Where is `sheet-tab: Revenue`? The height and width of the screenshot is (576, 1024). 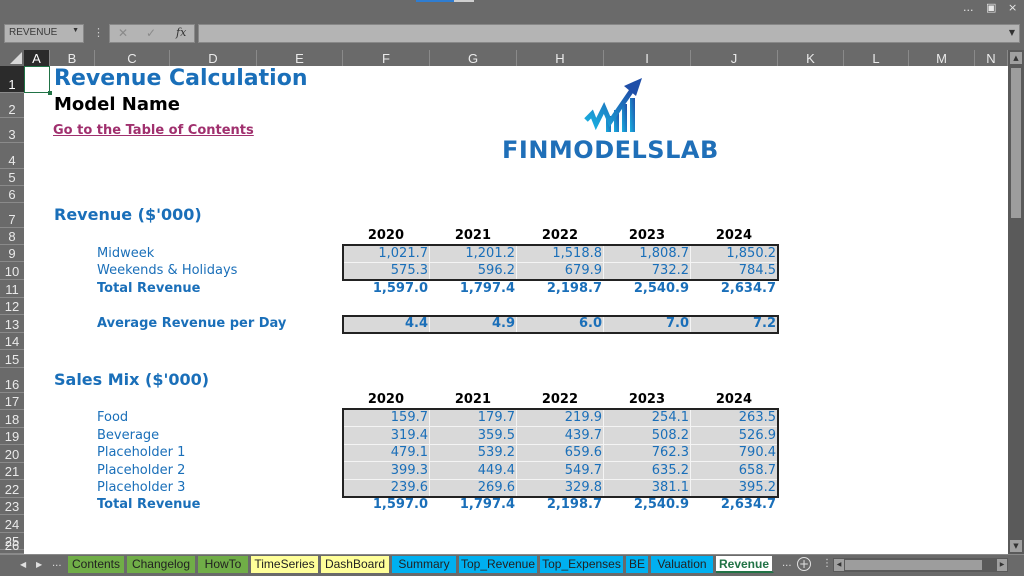
sheet-tab: Revenue is located at coordinates (745, 564).